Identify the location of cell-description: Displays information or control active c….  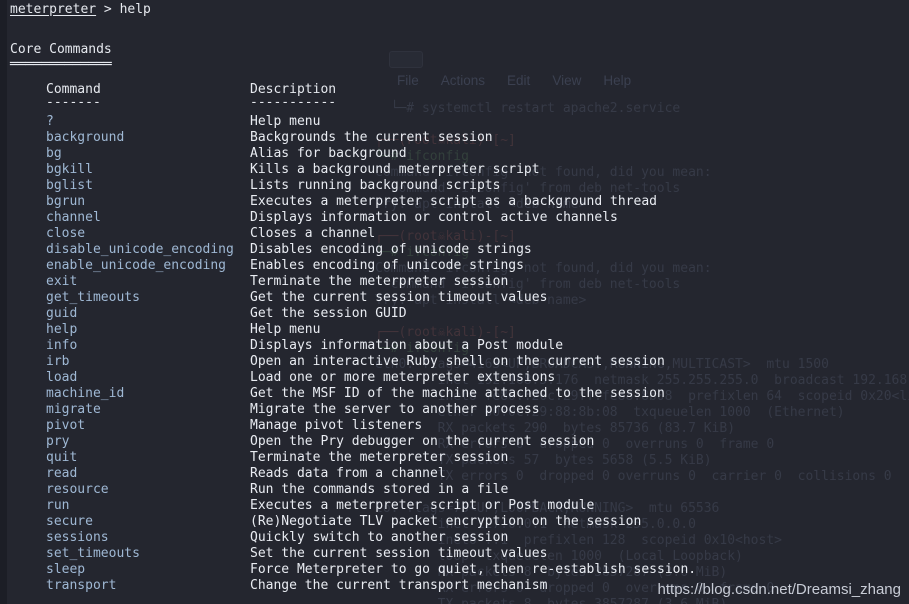
(434, 217).